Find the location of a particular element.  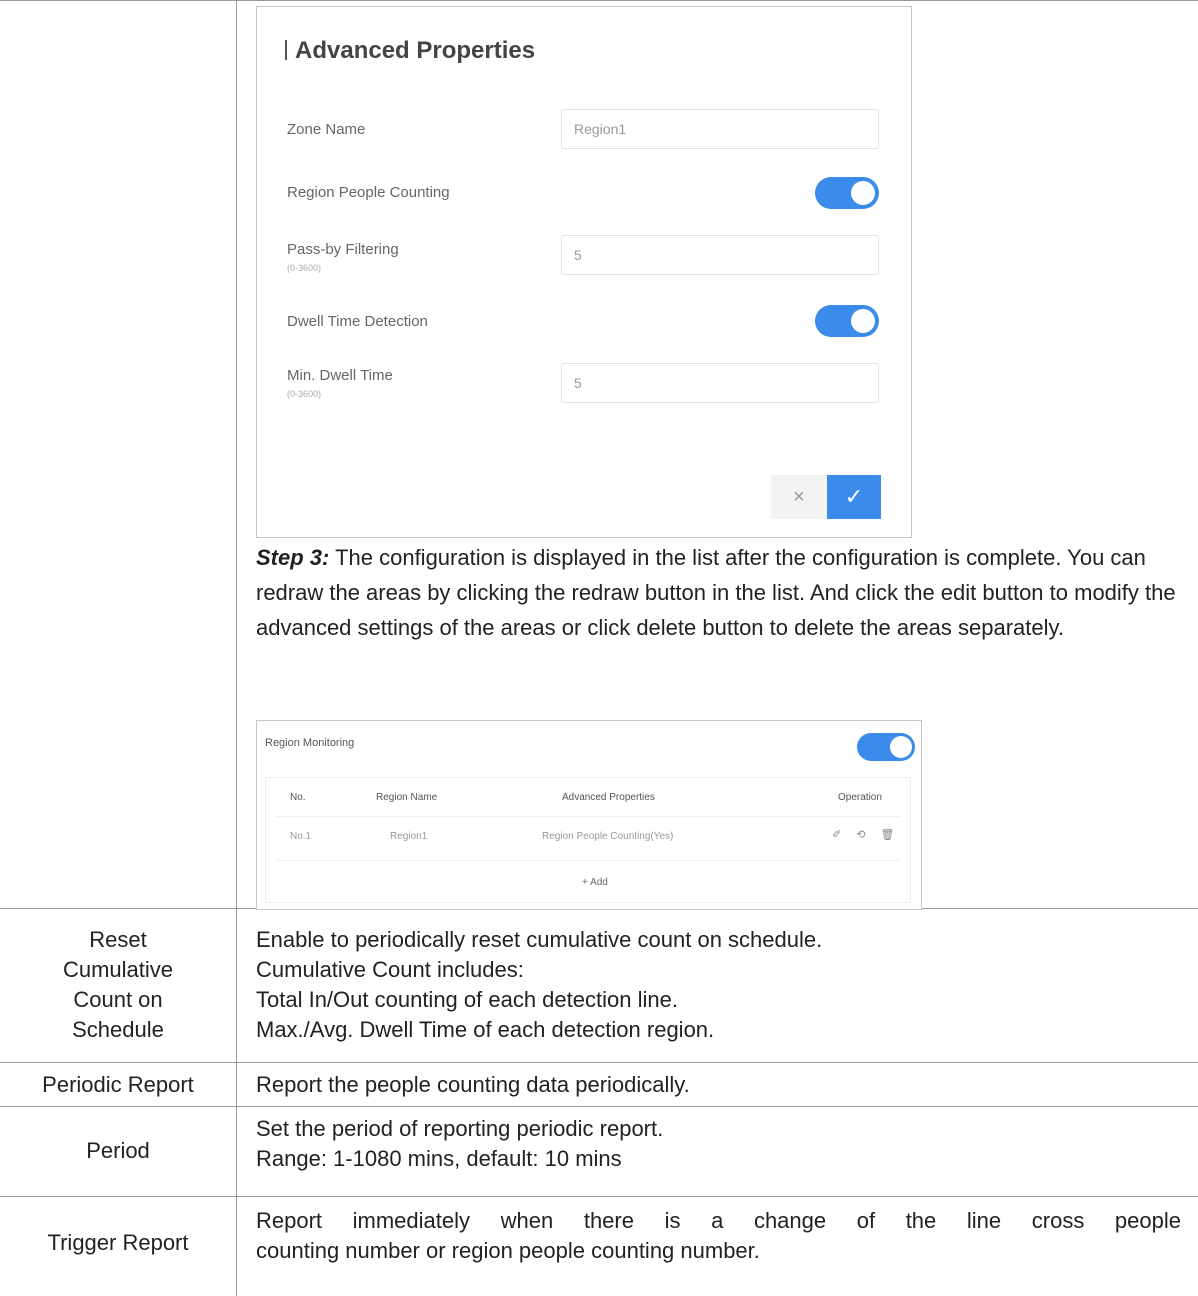

label-line: Schedule is located at coordinates (118, 1029).